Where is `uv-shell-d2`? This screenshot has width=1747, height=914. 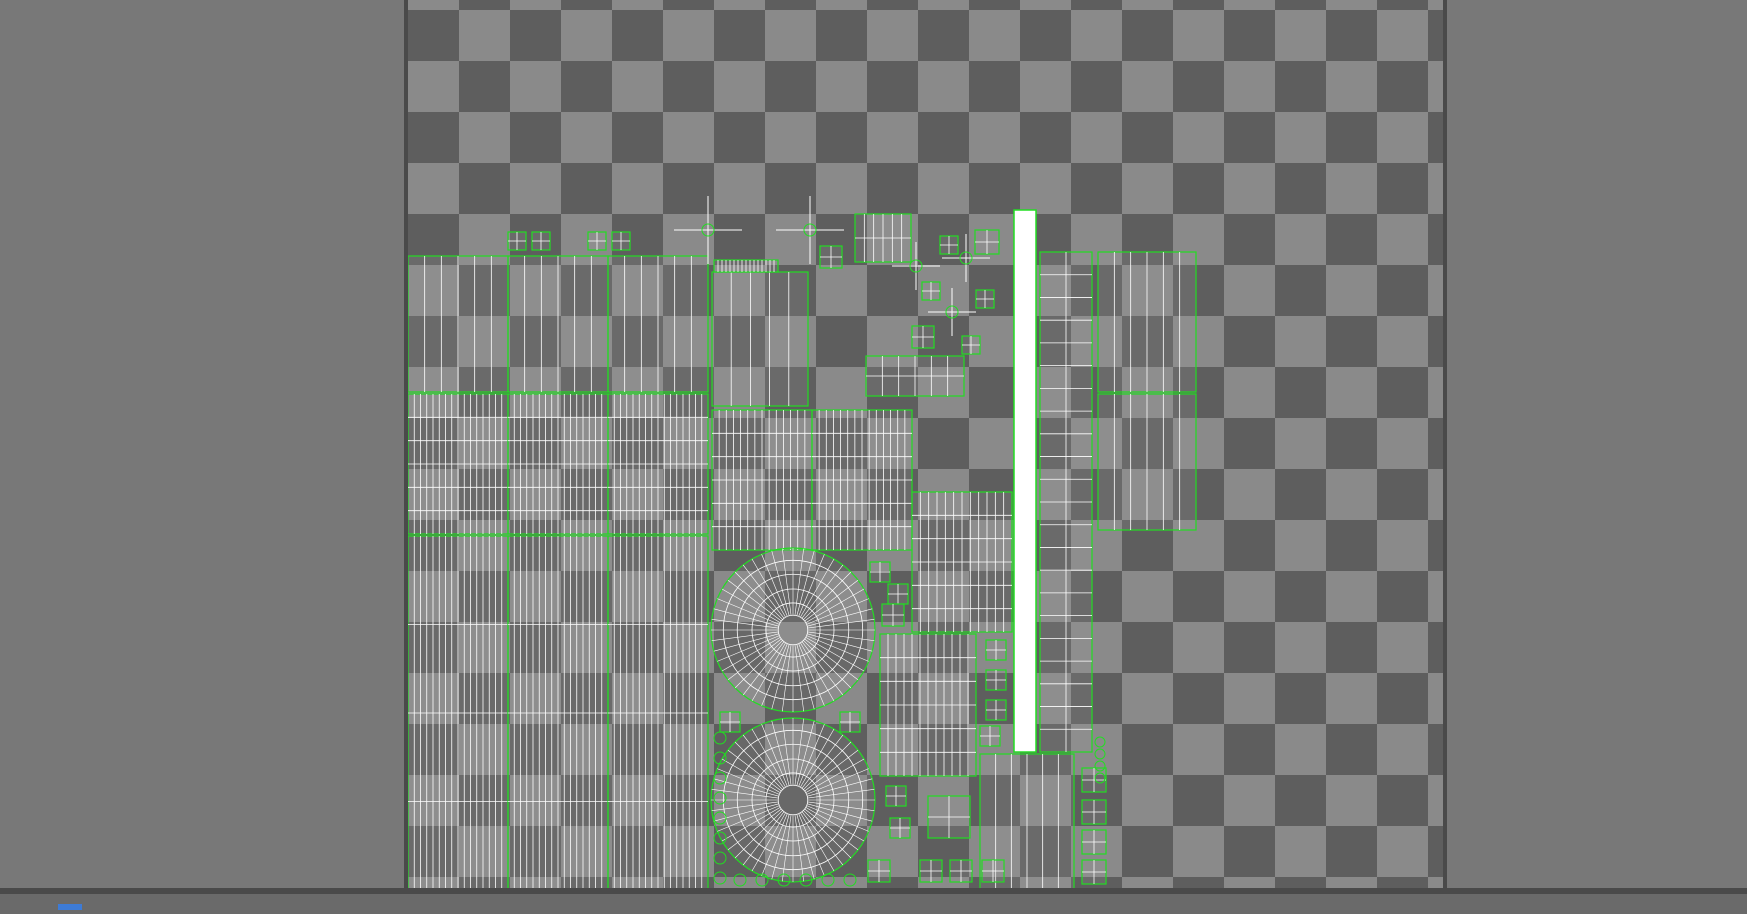
uv-shell-d2 is located at coordinates (746, 266).